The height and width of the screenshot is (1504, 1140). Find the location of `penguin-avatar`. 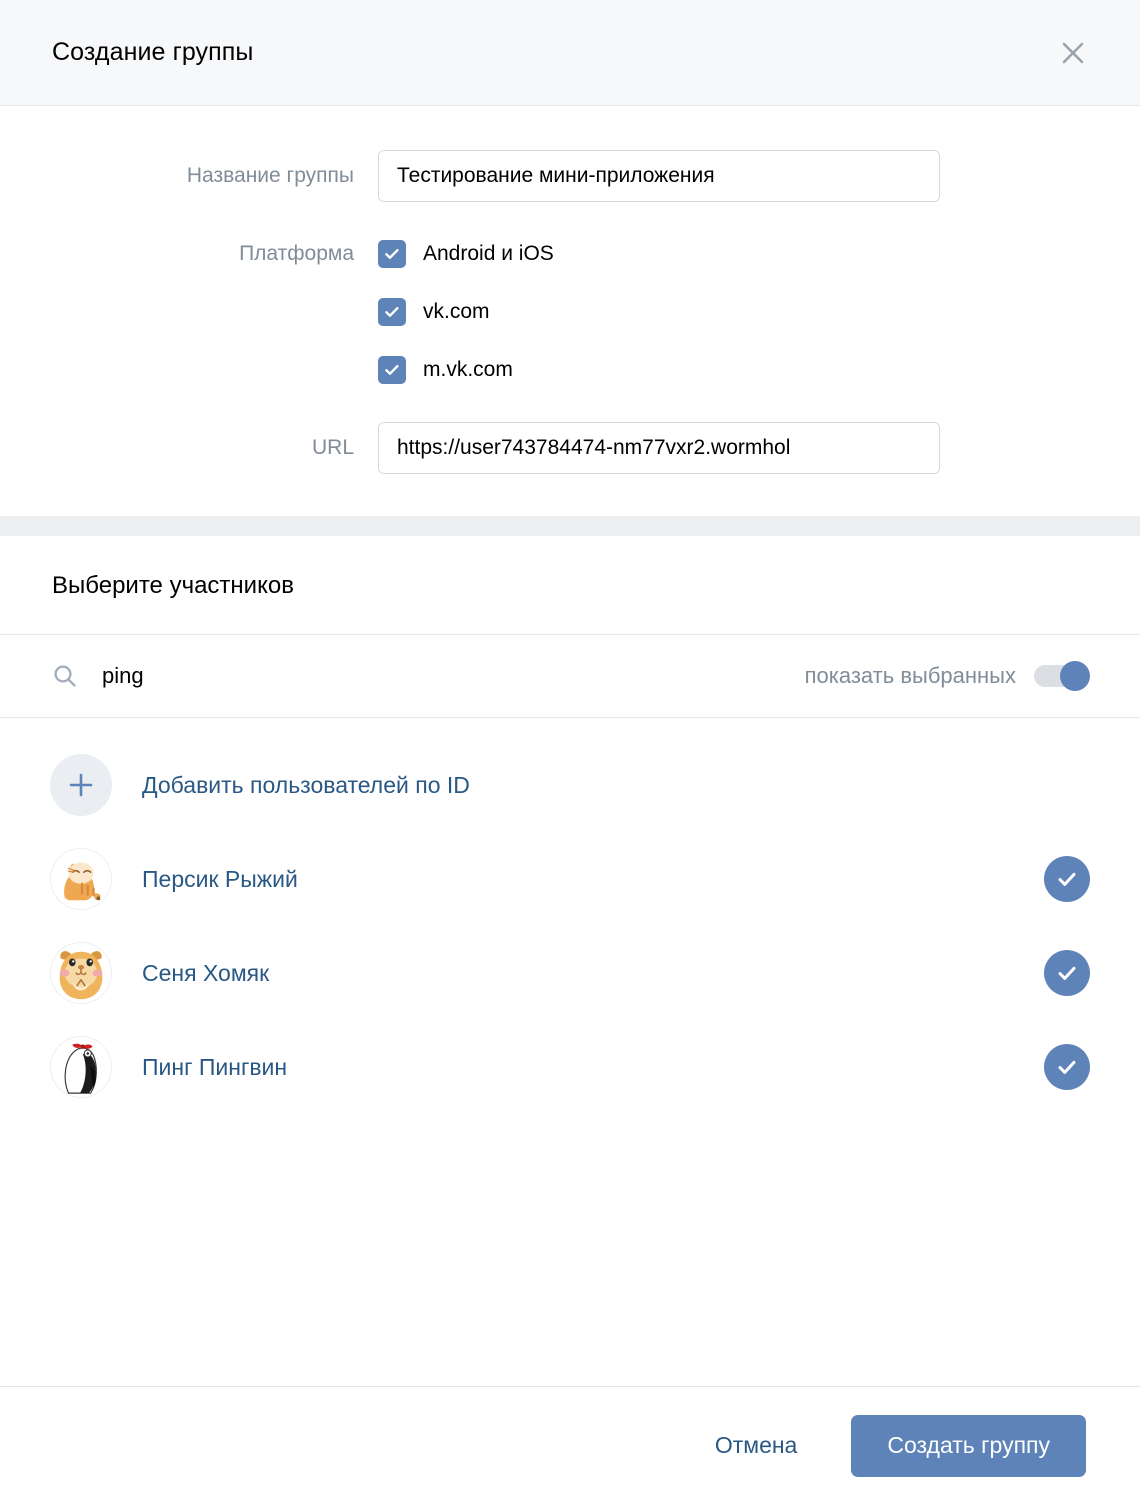

penguin-avatar is located at coordinates (81, 1067).